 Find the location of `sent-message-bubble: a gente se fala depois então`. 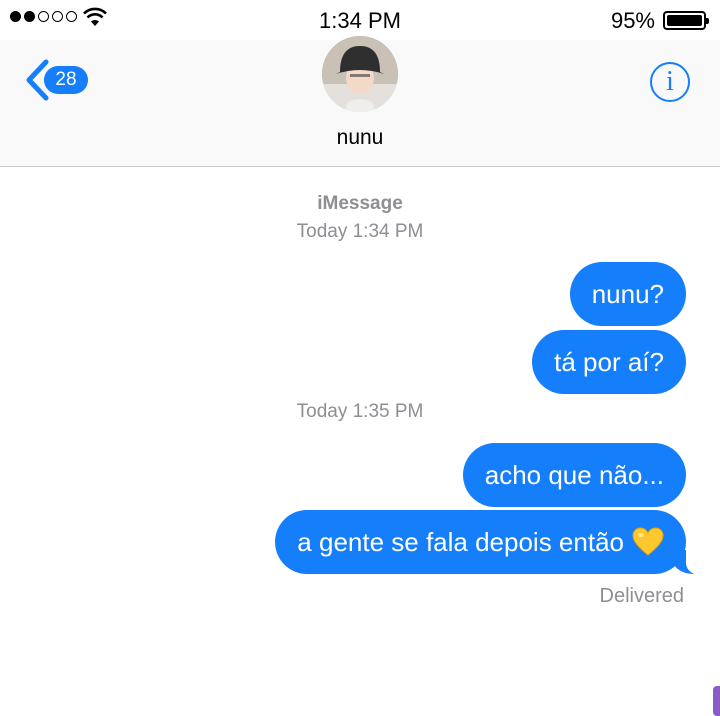

sent-message-bubble: a gente se fala depois então is located at coordinates (493, 542).